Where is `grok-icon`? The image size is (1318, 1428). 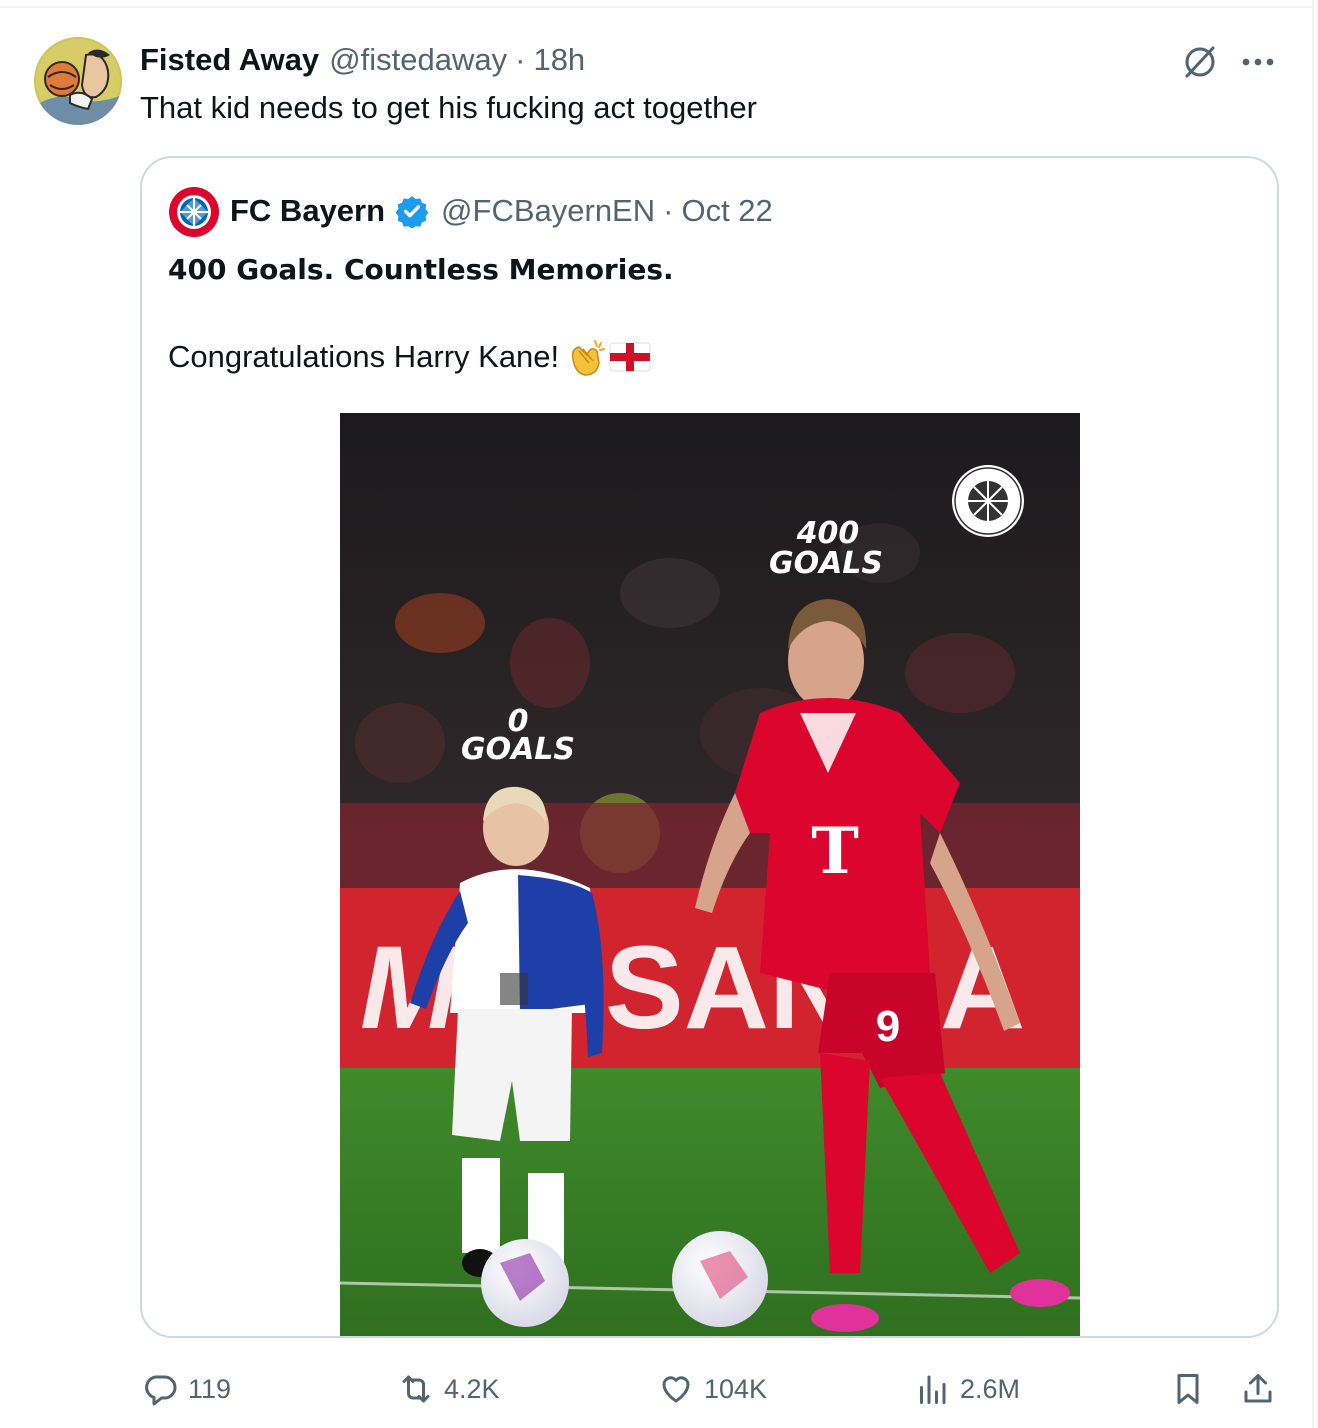 grok-icon is located at coordinates (1200, 62).